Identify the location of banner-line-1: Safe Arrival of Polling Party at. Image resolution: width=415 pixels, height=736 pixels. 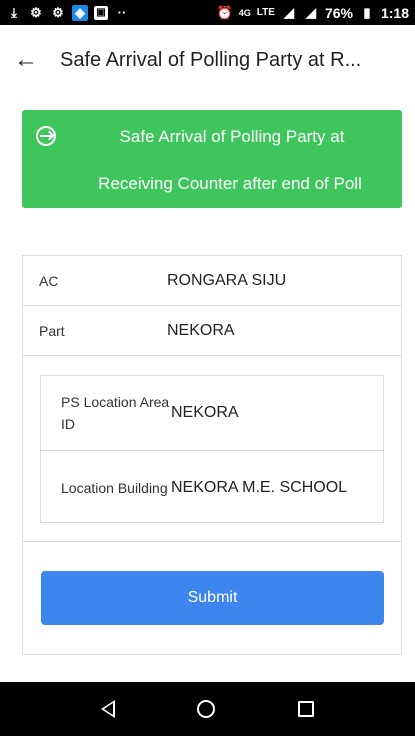
(232, 136).